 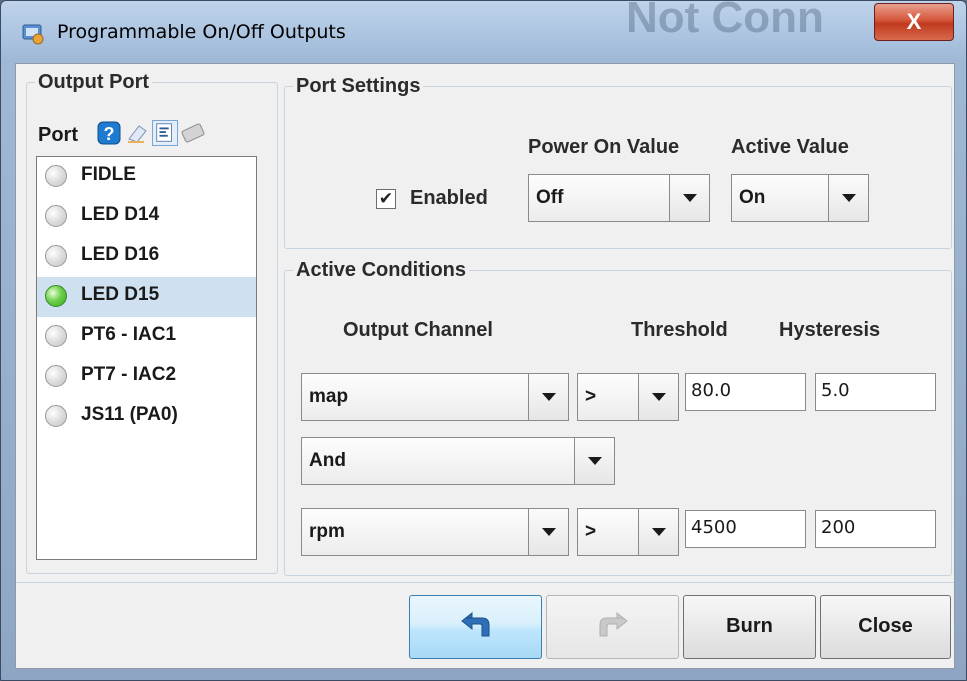 What do you see at coordinates (914, 22) in the screenshot?
I see `window-close-button: X` at bounding box center [914, 22].